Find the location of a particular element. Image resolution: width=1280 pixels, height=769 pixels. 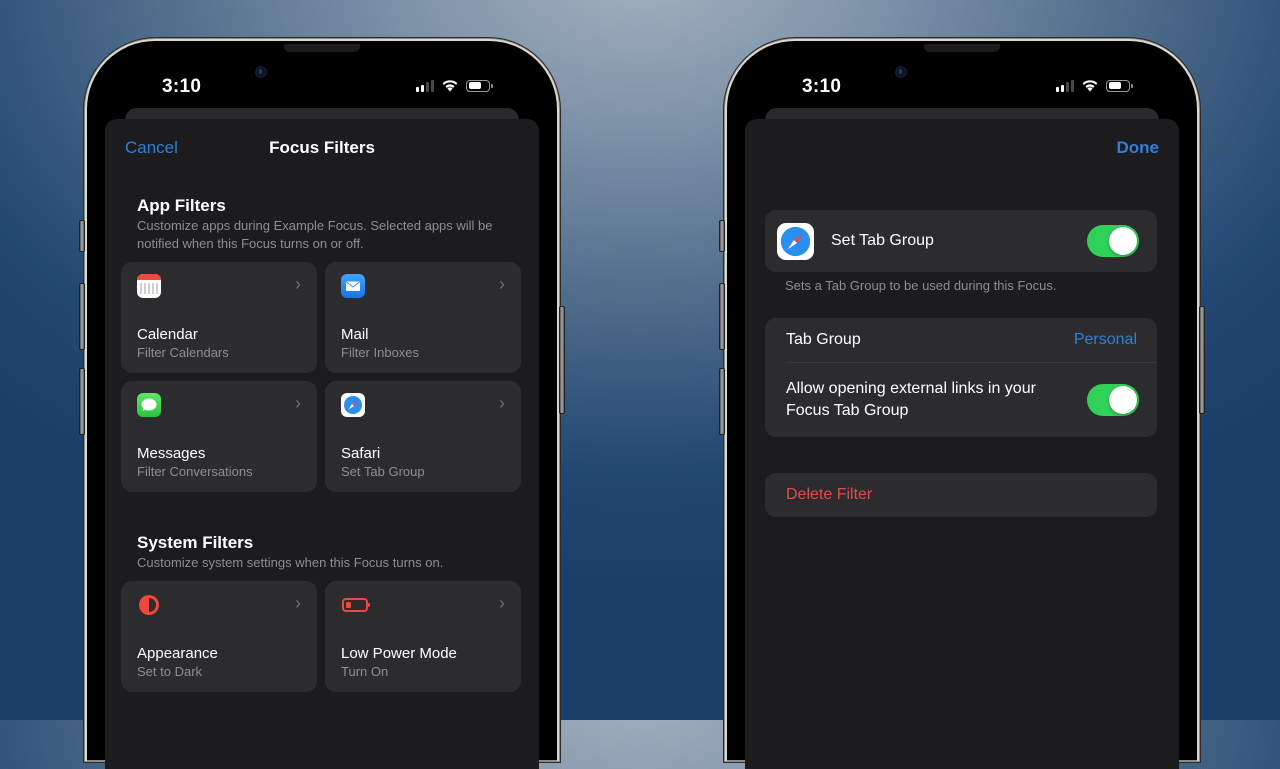

filter-card-low-power-mode: › Low Power Mode Turn On is located at coordinates (423, 636).